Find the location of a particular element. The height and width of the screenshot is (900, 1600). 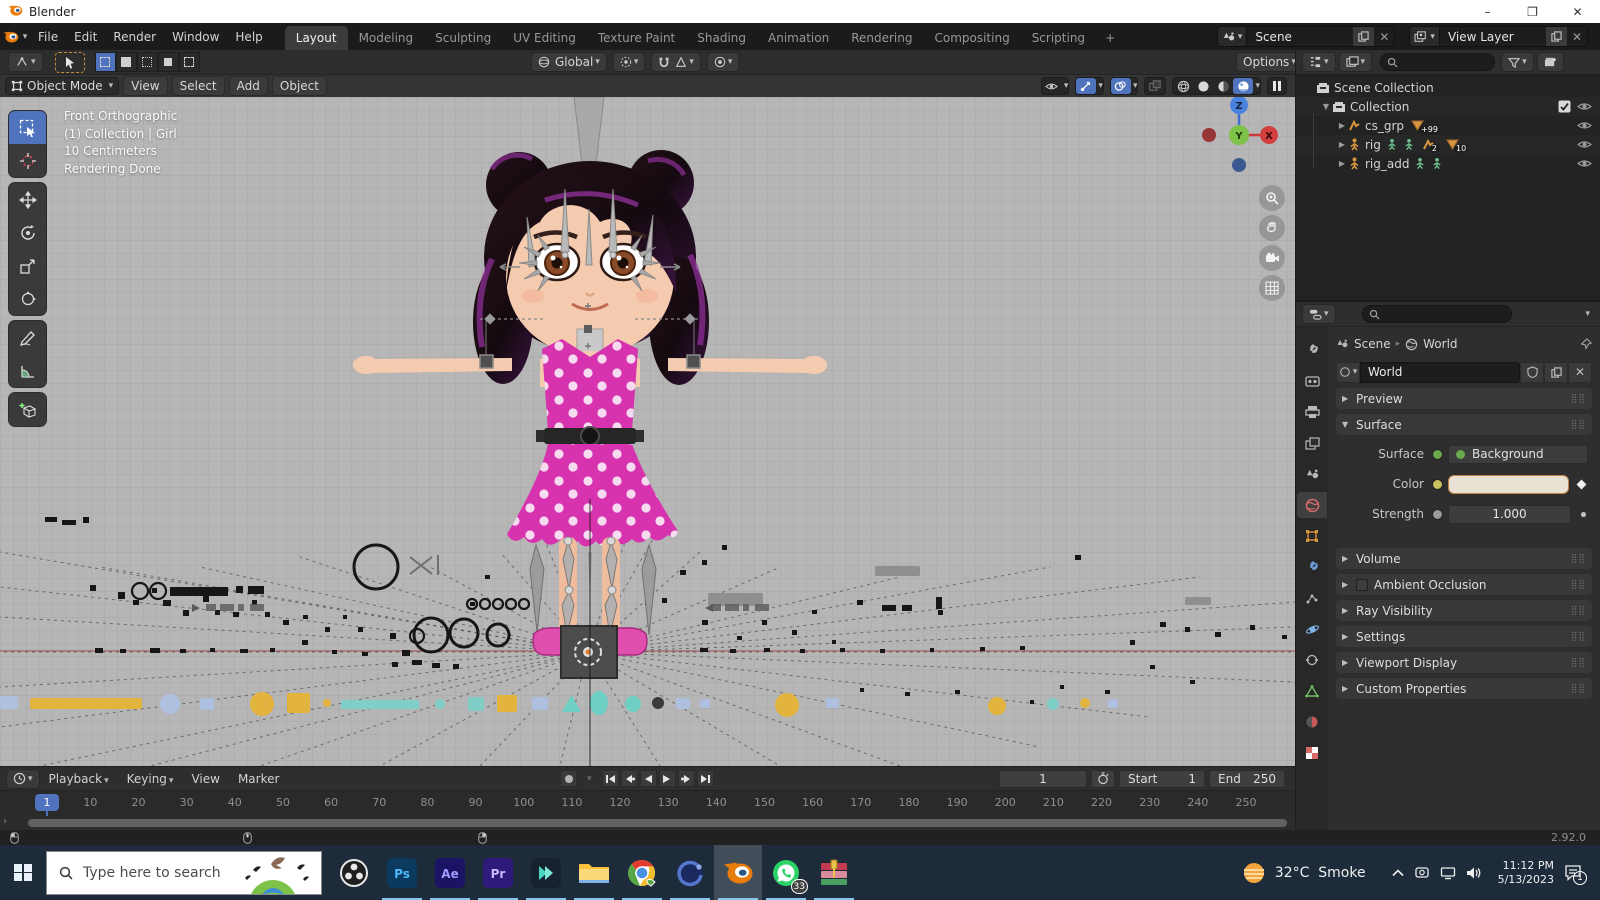

taskbar-app-blender is located at coordinates (738, 872).